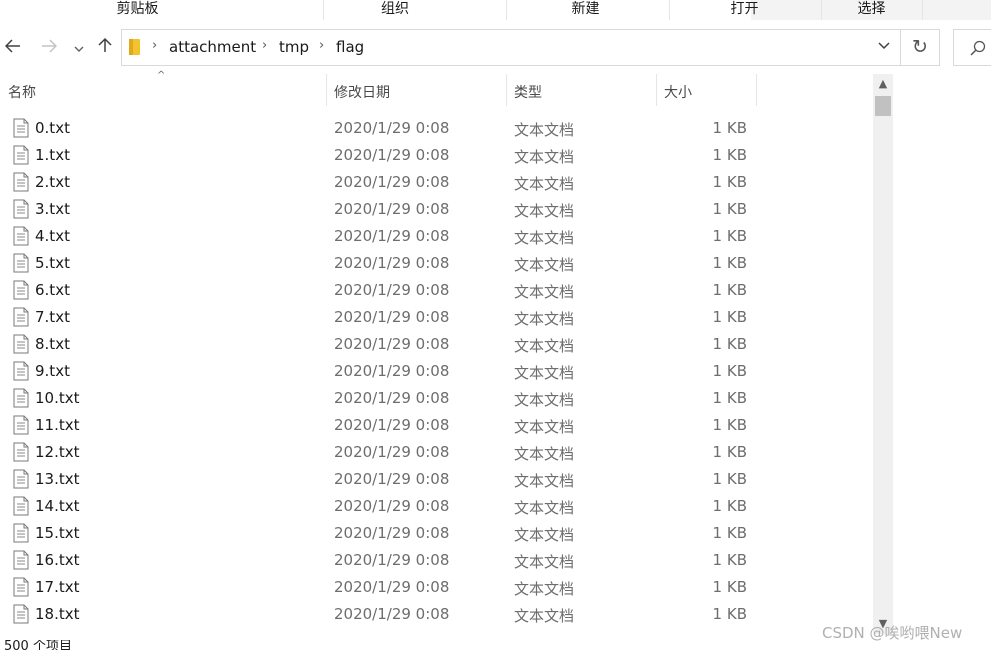 The height and width of the screenshot is (650, 991). What do you see at coordinates (435, 155) in the screenshot?
I see `file-row: 1.txt 2020/1/29 0:08 文本文档 1 KB` at bounding box center [435, 155].